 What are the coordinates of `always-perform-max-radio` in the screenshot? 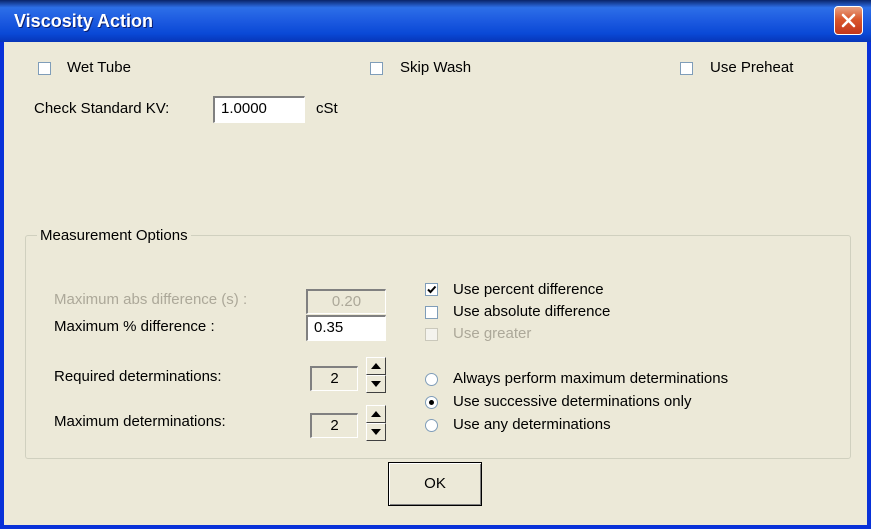 It's located at (431, 379).